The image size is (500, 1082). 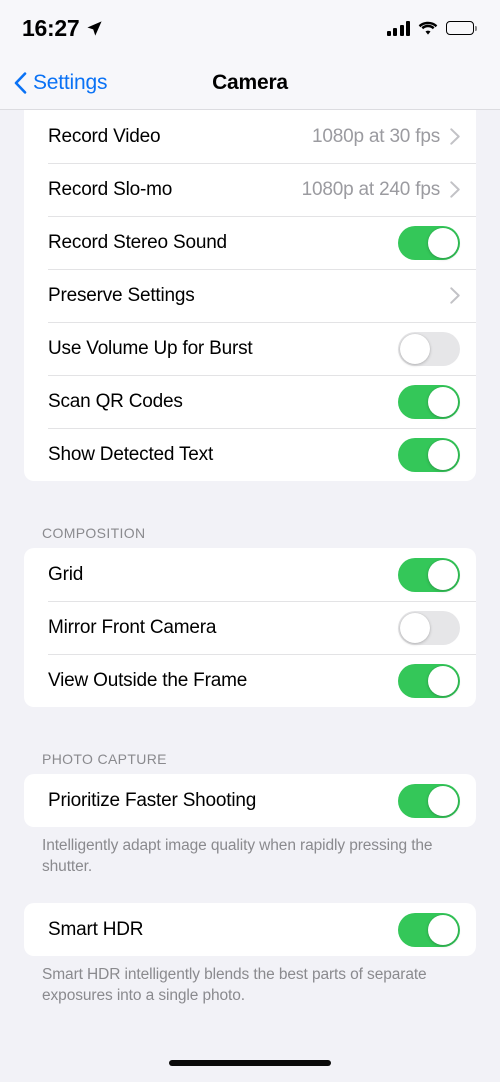 I want to click on settings-row: View Outside the Frame, so click(x=250, y=680).